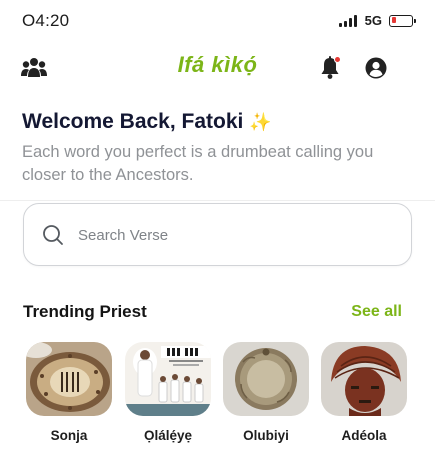  I want to click on status-indicators: 5G, so click(377, 20).